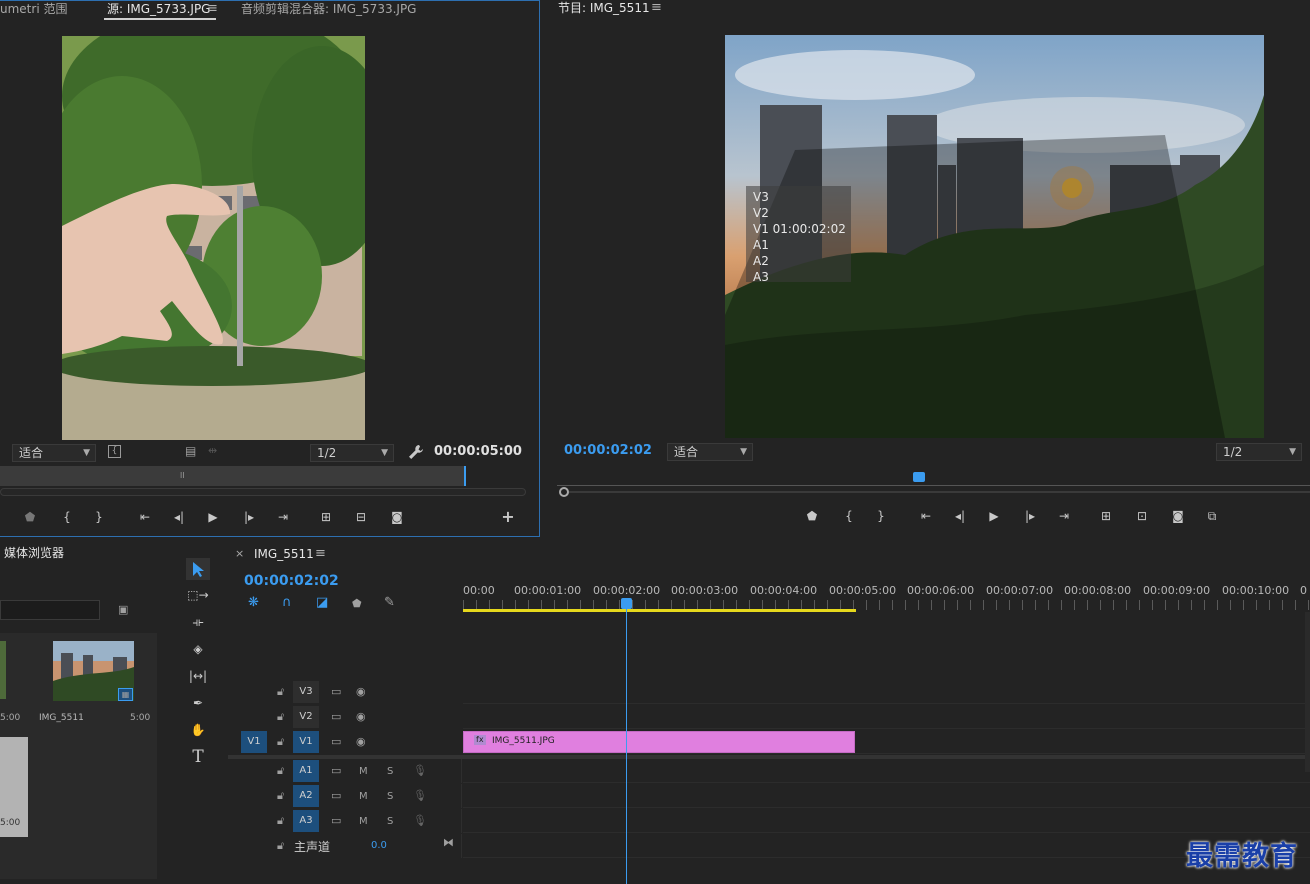 This screenshot has width=1310, height=884. Describe the element at coordinates (306, 821) in the screenshot. I see `track-target-a3: A3` at that location.